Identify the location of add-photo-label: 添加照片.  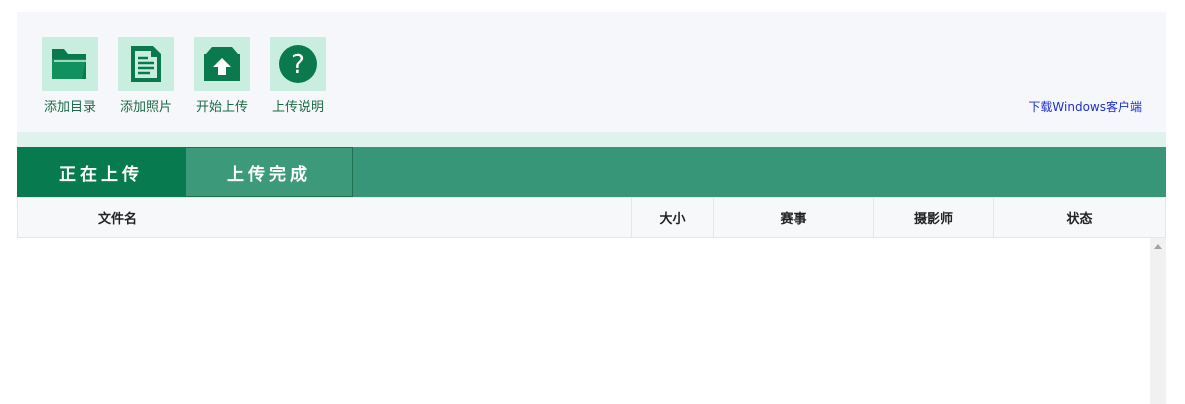
(145, 107).